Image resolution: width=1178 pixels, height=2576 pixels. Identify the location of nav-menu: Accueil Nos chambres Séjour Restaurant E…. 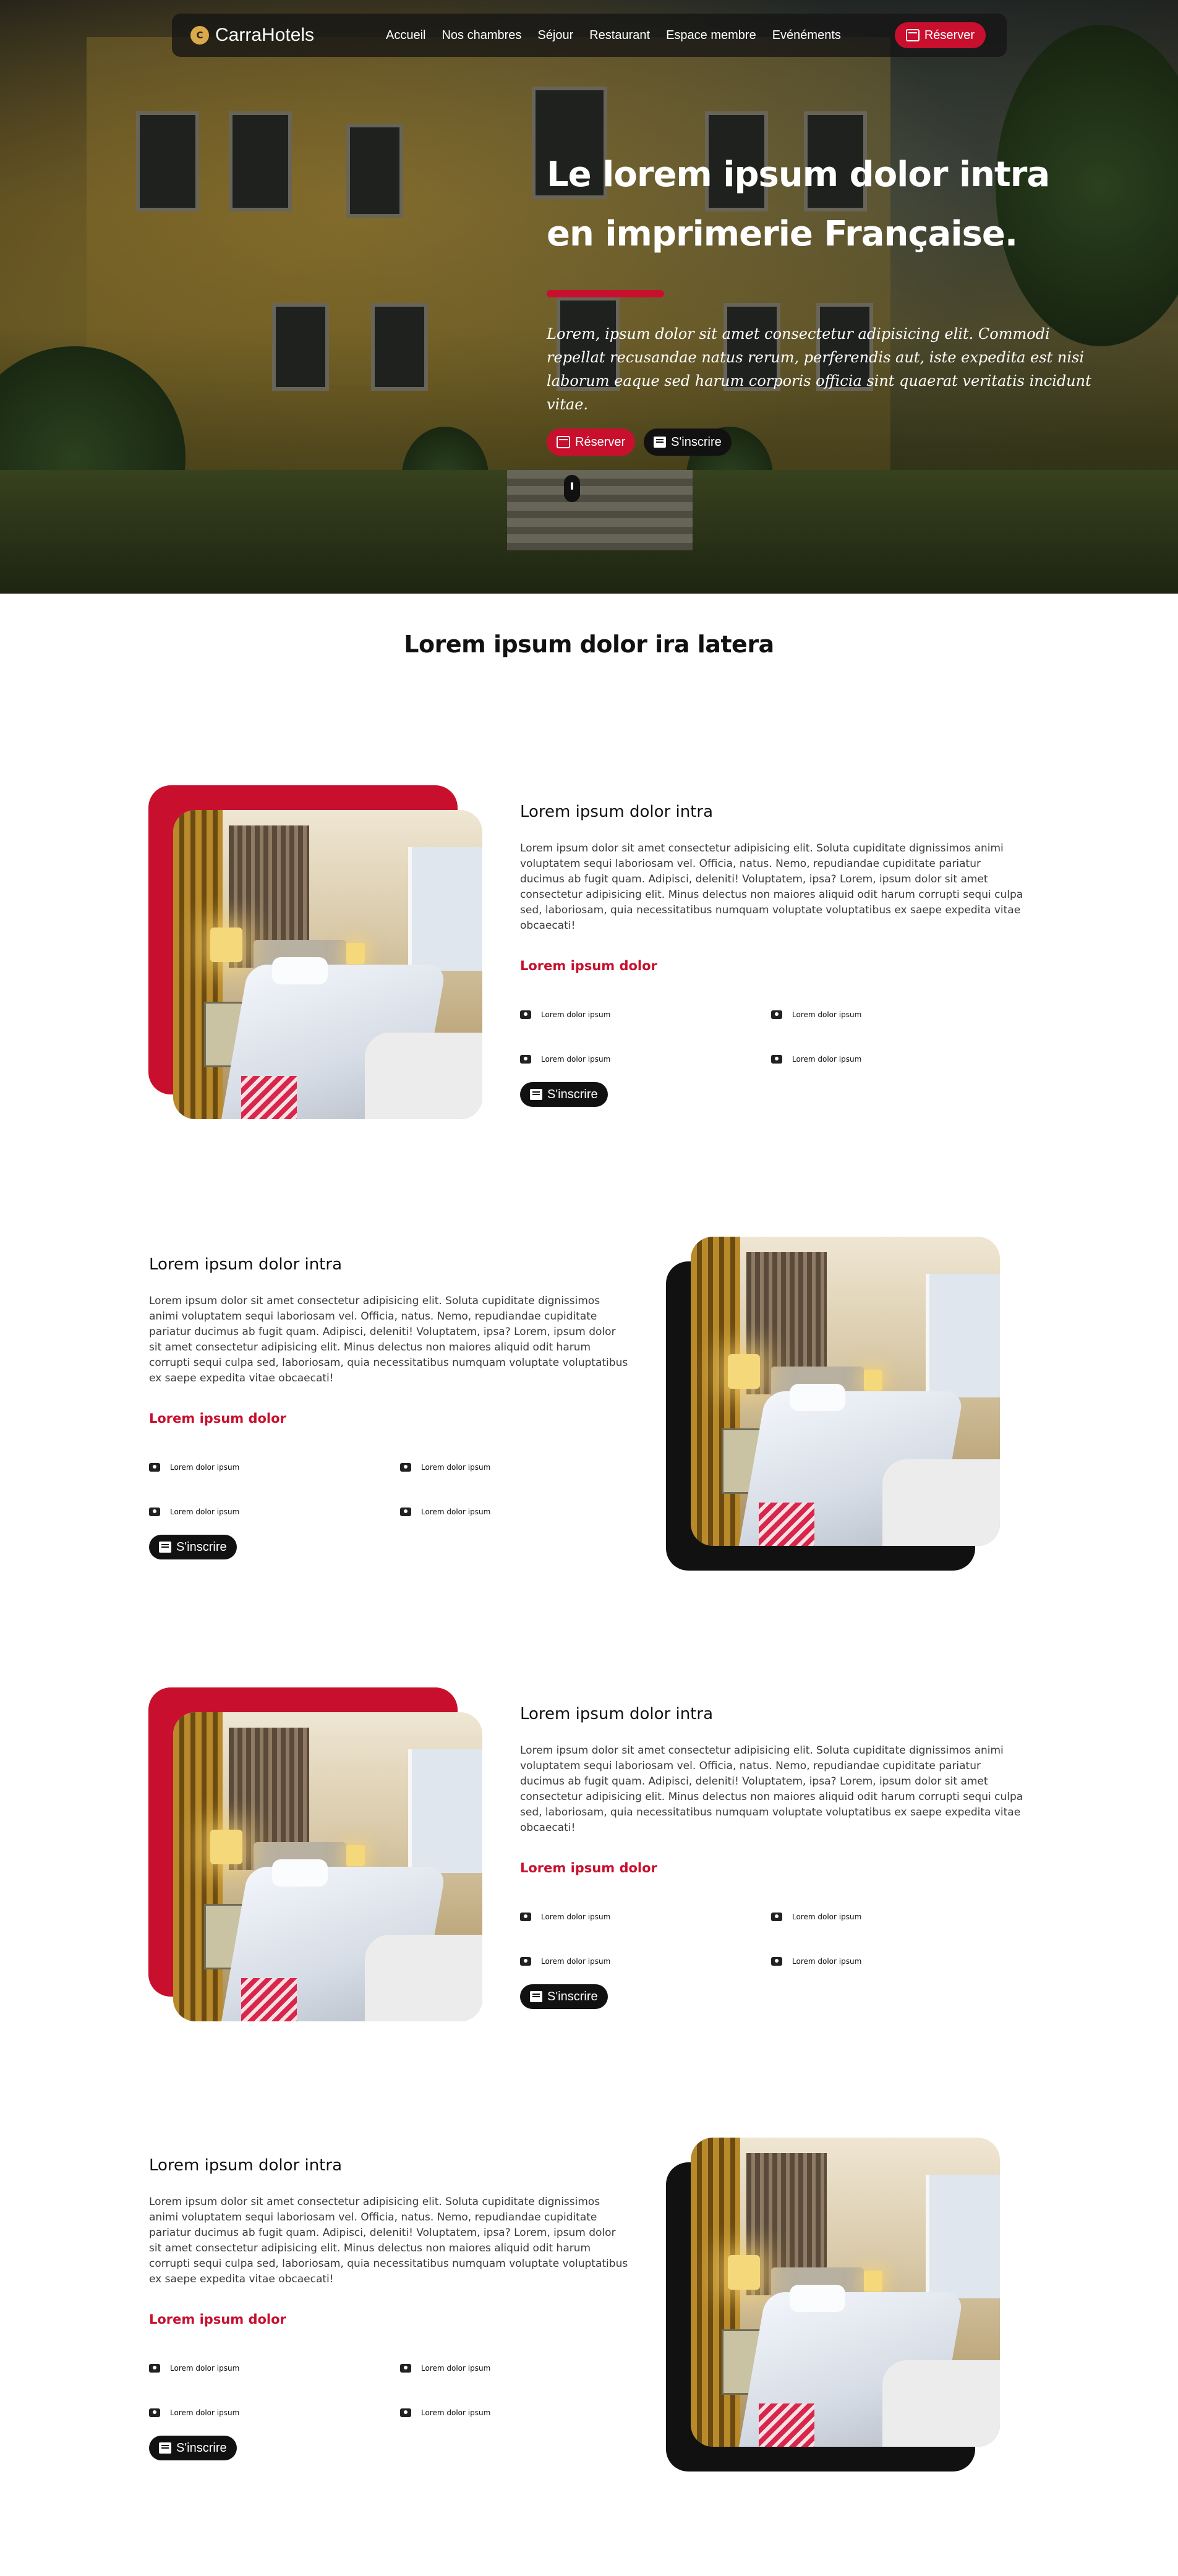
(613, 35).